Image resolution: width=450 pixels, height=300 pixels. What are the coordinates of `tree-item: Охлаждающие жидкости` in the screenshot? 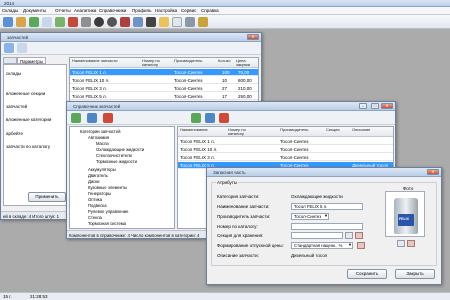 It's located at (120, 149).